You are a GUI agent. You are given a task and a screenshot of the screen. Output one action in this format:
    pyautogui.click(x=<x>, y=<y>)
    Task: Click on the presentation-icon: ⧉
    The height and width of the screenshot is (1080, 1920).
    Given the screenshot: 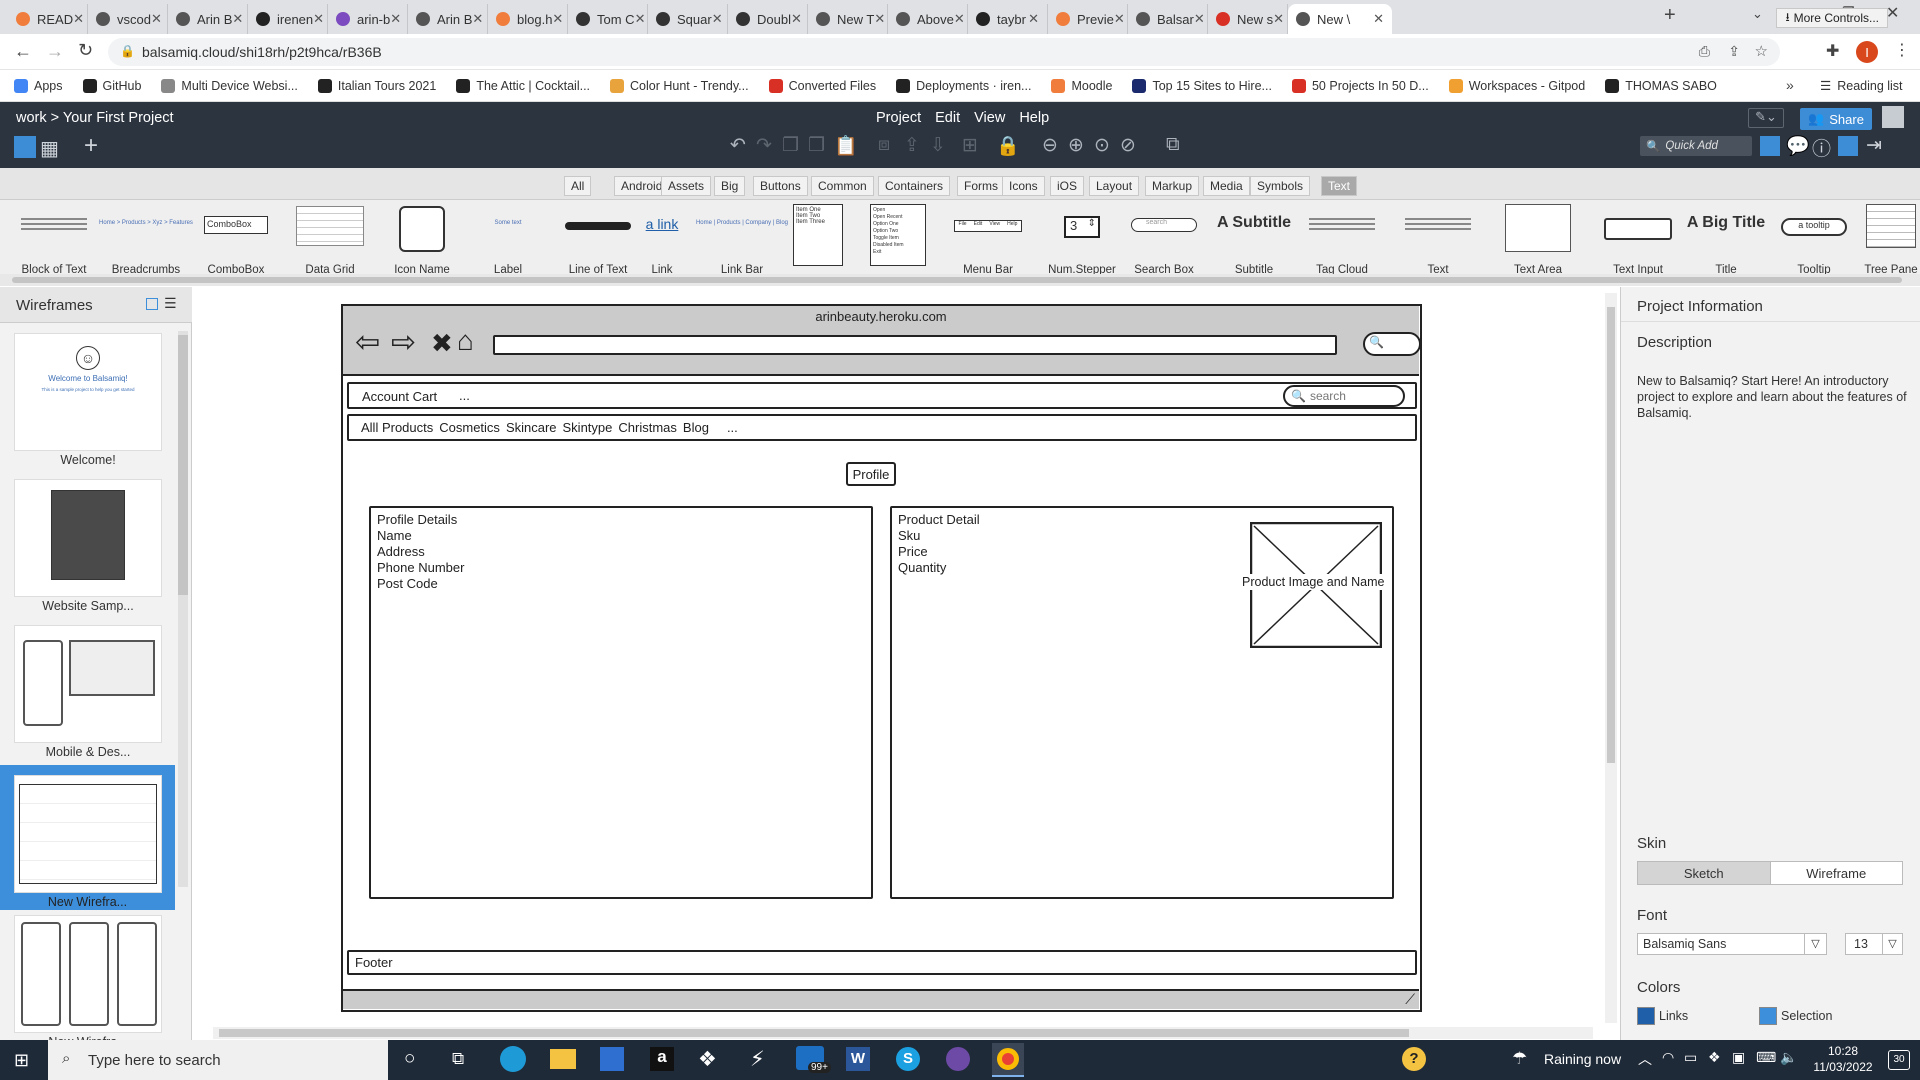 What is the action you would take?
    pyautogui.click(x=1173, y=145)
    